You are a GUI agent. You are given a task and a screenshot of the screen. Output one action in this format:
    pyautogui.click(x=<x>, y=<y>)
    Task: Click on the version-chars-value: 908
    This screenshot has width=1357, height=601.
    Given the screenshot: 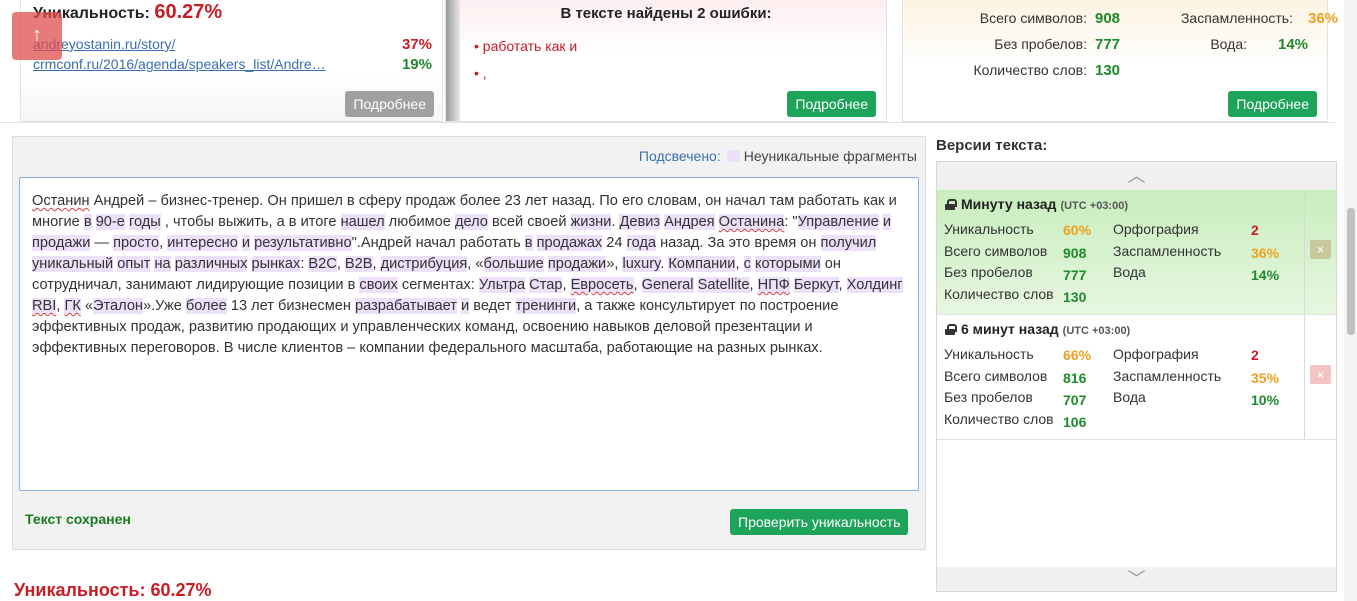 What is the action you would take?
    pyautogui.click(x=1075, y=253)
    